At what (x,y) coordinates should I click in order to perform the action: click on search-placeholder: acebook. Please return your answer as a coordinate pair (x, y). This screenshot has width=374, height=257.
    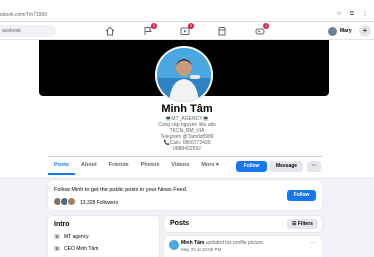
    Looking at the image, I should click on (11, 31).